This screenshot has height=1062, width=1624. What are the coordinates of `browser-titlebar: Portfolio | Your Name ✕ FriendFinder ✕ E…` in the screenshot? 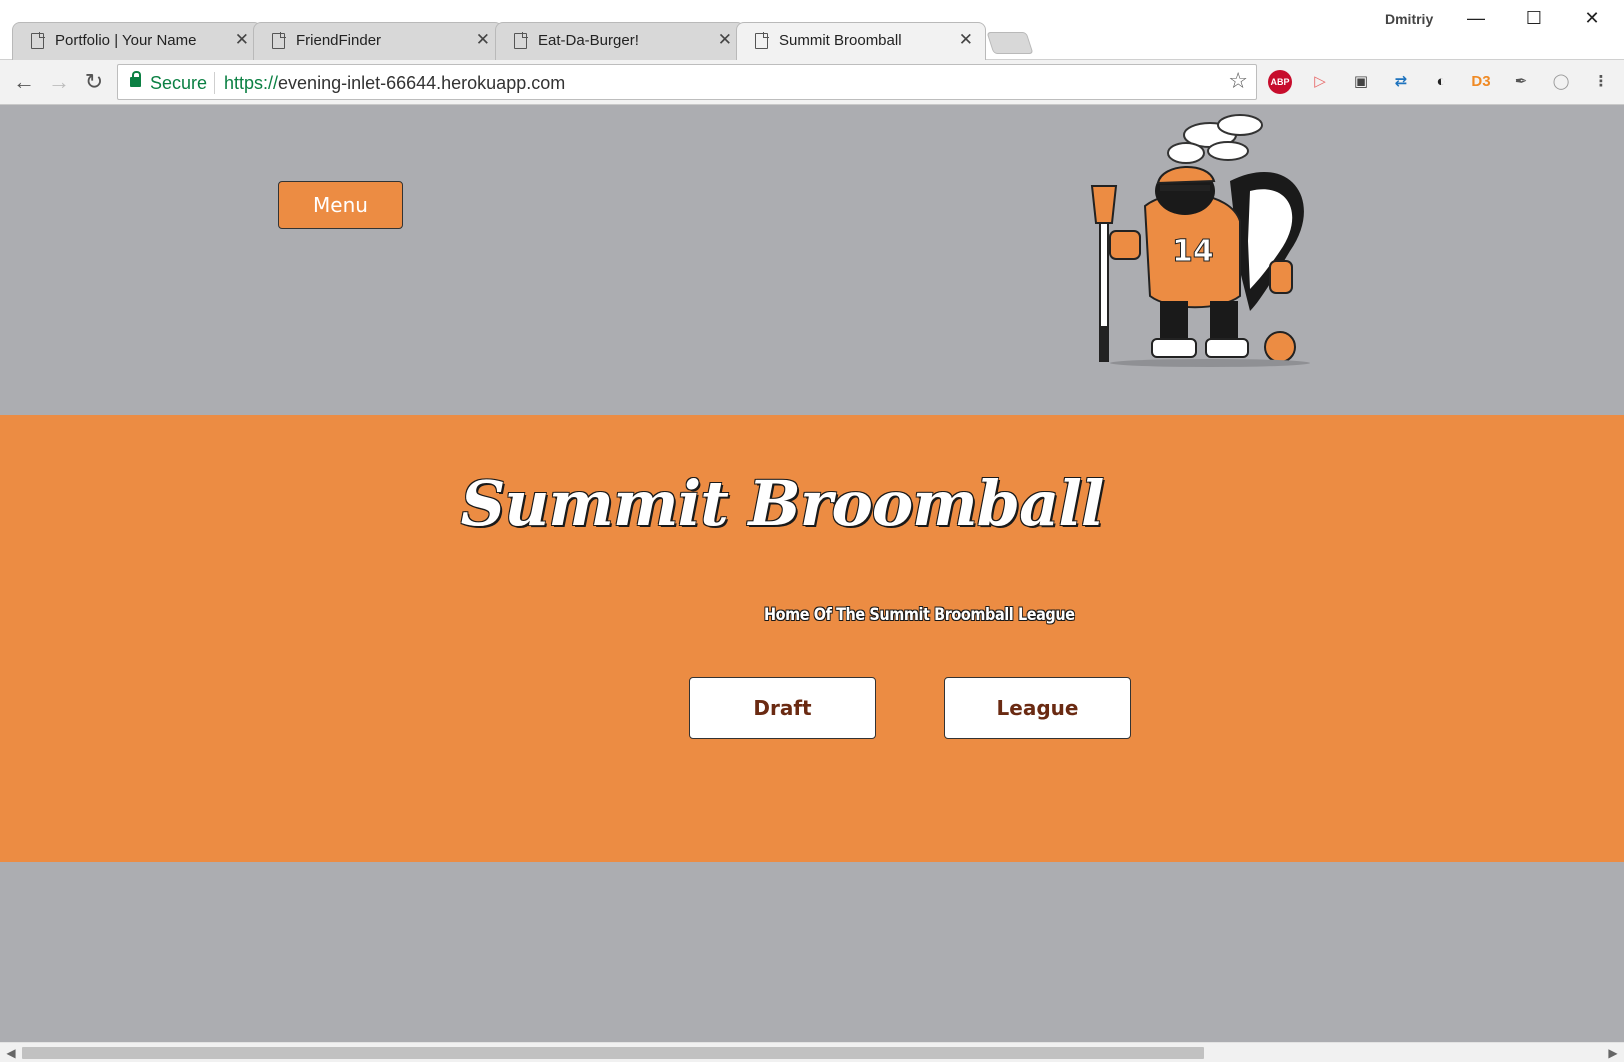 It's located at (812, 30).